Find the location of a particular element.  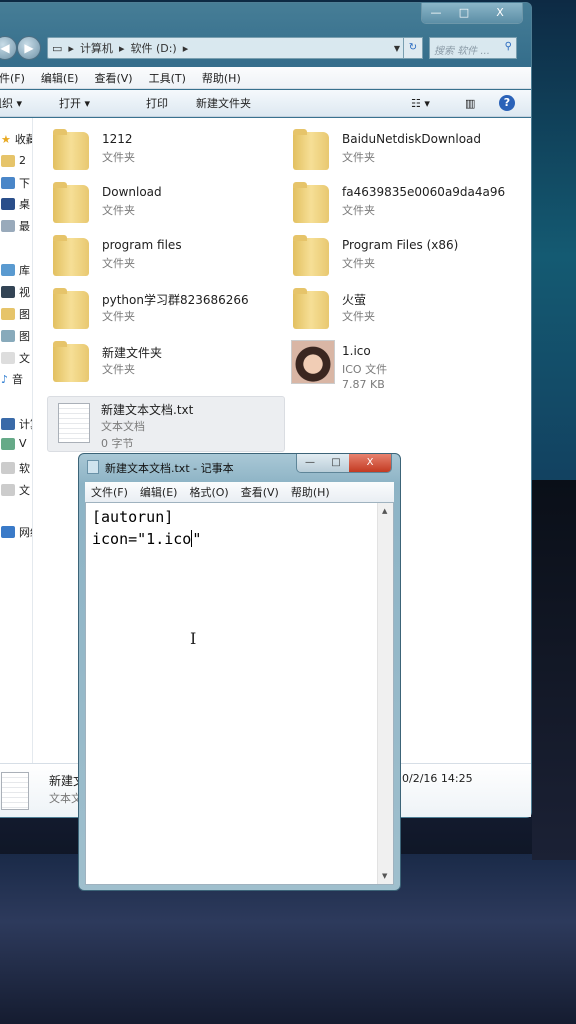

folder-item: 火萤 文件夹 is located at coordinates (408, 312).